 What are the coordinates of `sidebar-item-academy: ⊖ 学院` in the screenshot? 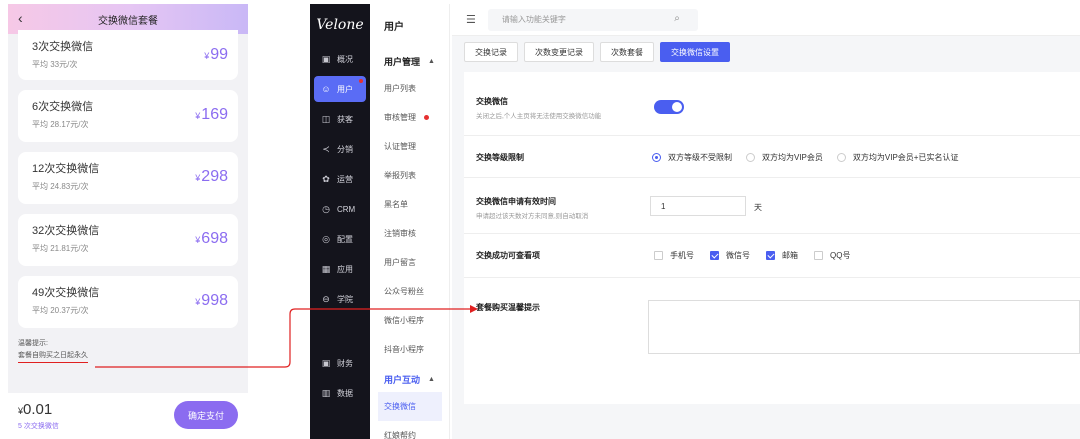 It's located at (340, 299).